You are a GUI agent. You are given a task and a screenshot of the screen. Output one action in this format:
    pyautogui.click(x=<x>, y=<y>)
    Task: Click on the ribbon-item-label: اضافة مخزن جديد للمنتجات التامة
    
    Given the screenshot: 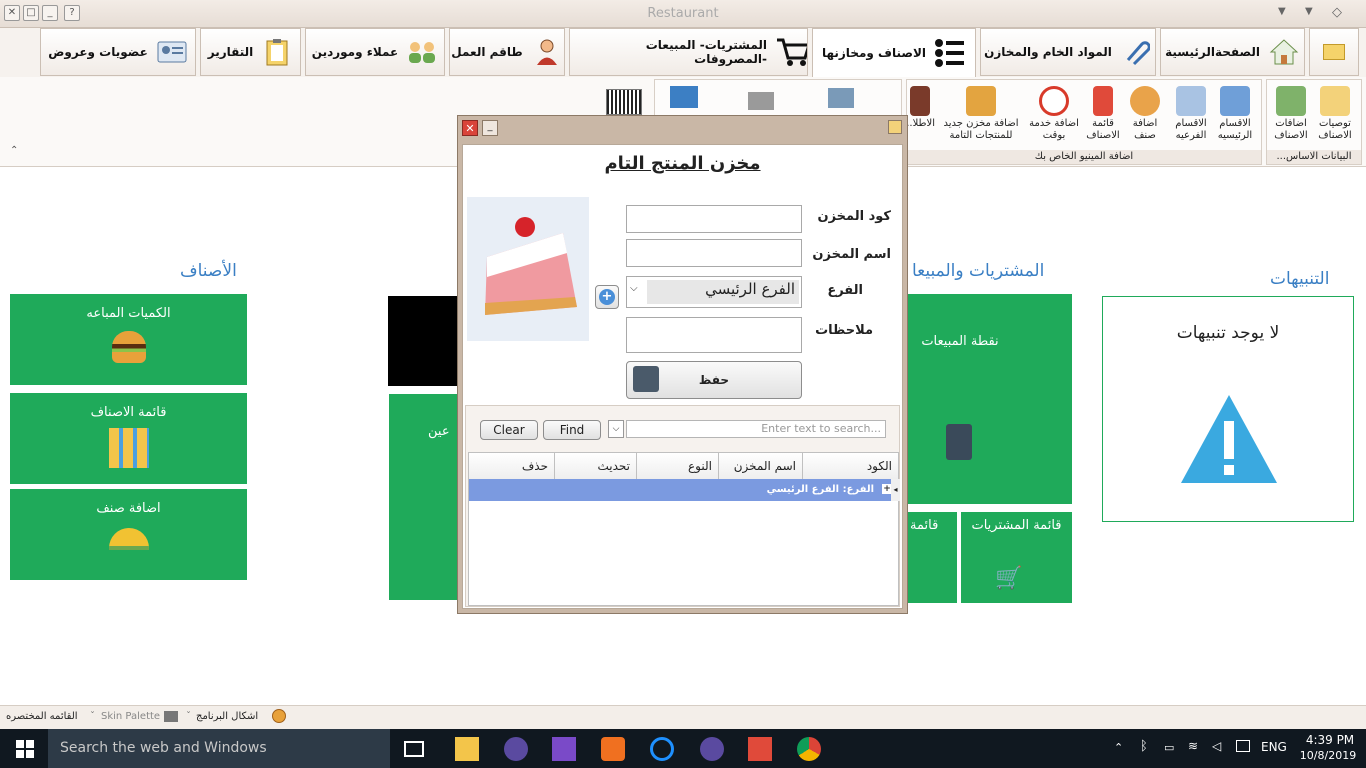 What is the action you would take?
    pyautogui.click(x=981, y=129)
    